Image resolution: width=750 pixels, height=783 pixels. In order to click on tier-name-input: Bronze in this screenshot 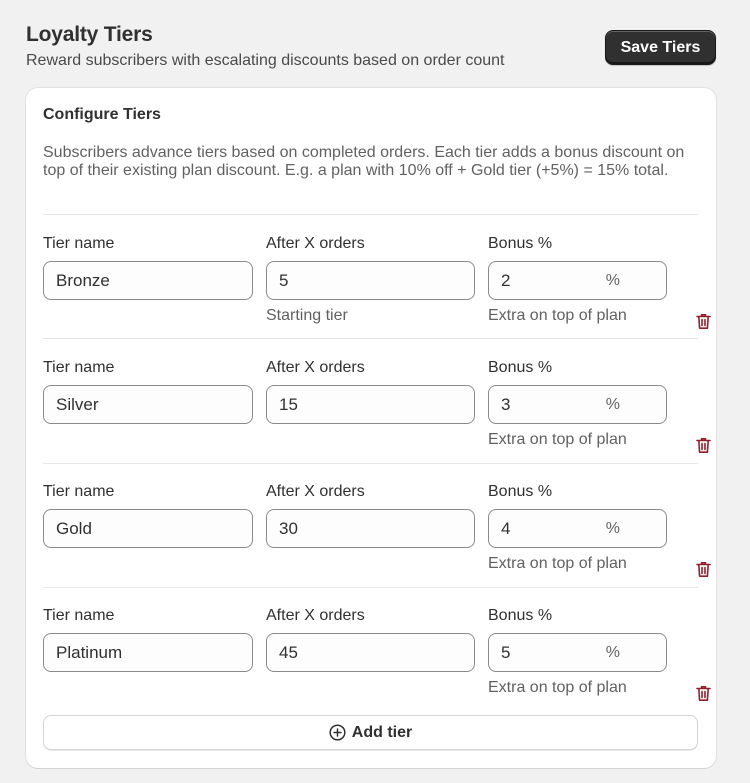, I will do `click(148, 280)`.